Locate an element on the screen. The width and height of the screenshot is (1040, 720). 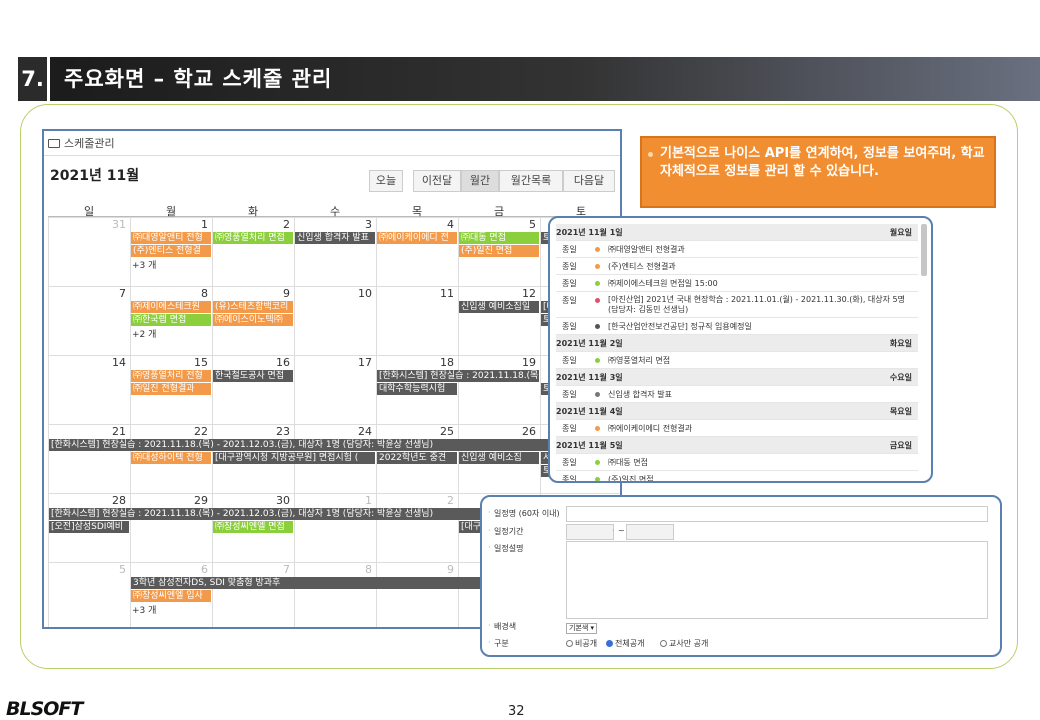
calendar-event: ㈜에이스이노텍㈜ is located at coordinates (253, 320).